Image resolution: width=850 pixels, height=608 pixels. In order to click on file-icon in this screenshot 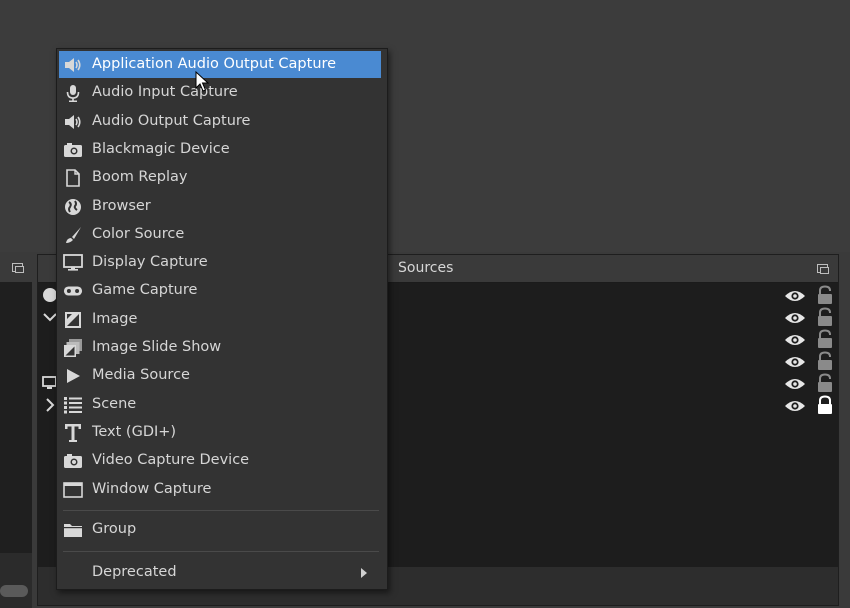, I will do `click(73, 178)`.